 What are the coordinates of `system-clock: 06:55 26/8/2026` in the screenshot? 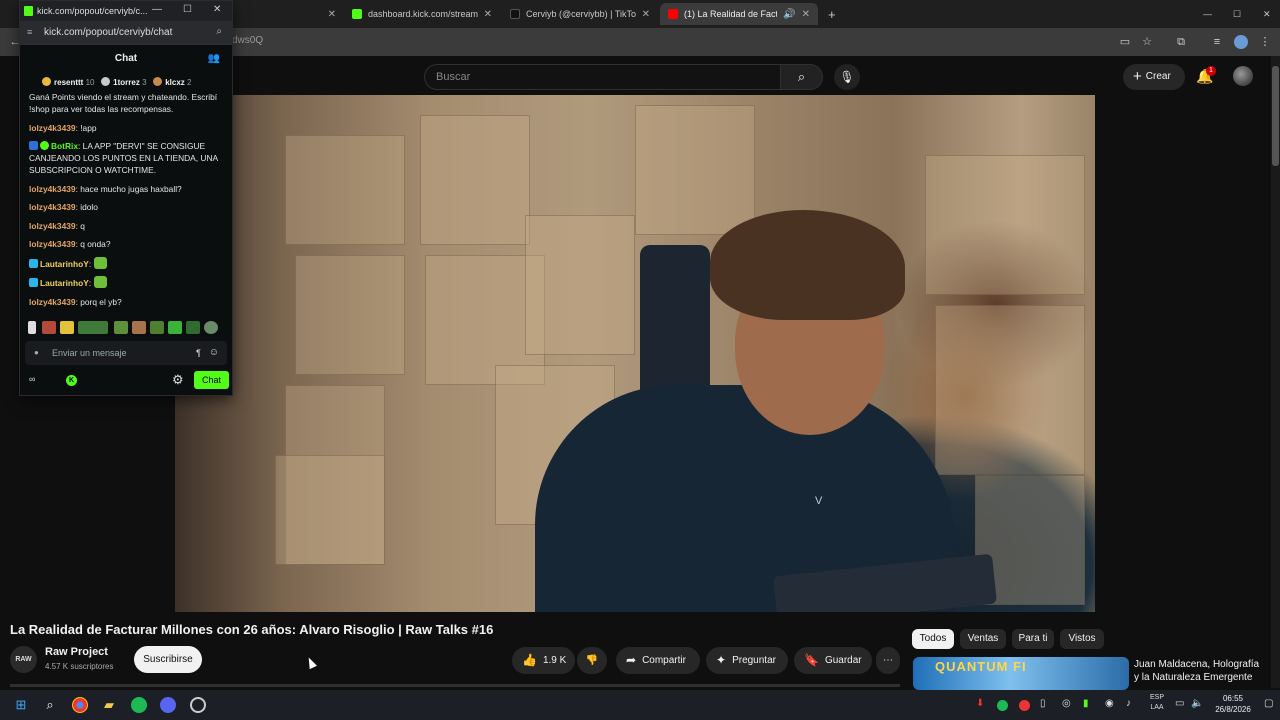 It's located at (1233, 704).